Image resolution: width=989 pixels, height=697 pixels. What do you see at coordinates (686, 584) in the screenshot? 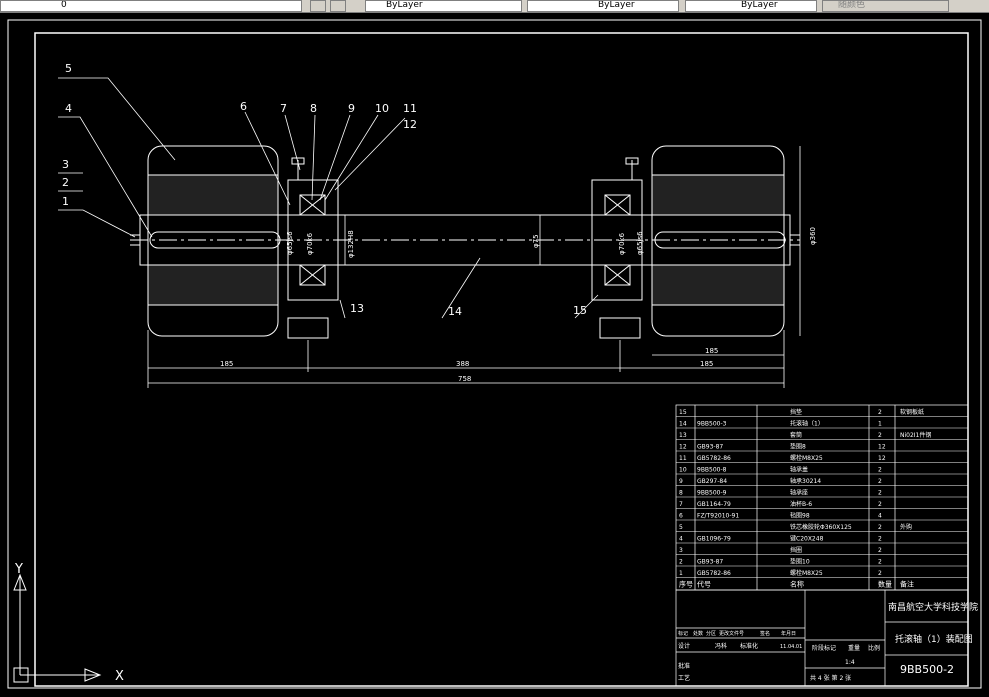
I see `parts-header-no: 序号` at bounding box center [686, 584].